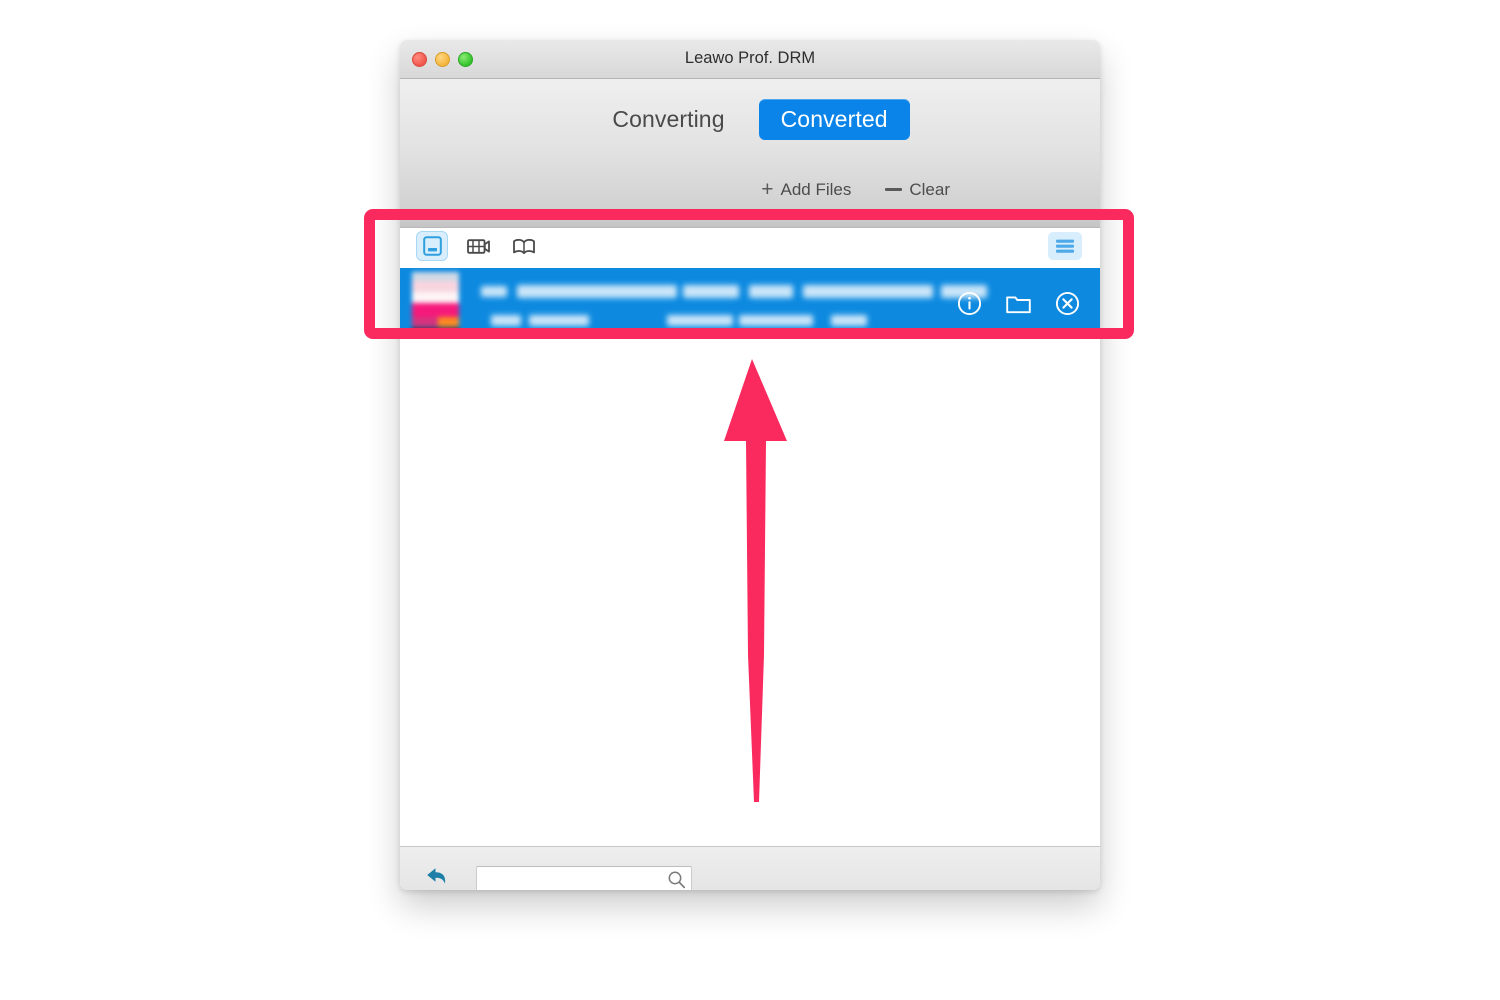  I want to click on window-title: Leawo Prof. DRM, so click(750, 58).